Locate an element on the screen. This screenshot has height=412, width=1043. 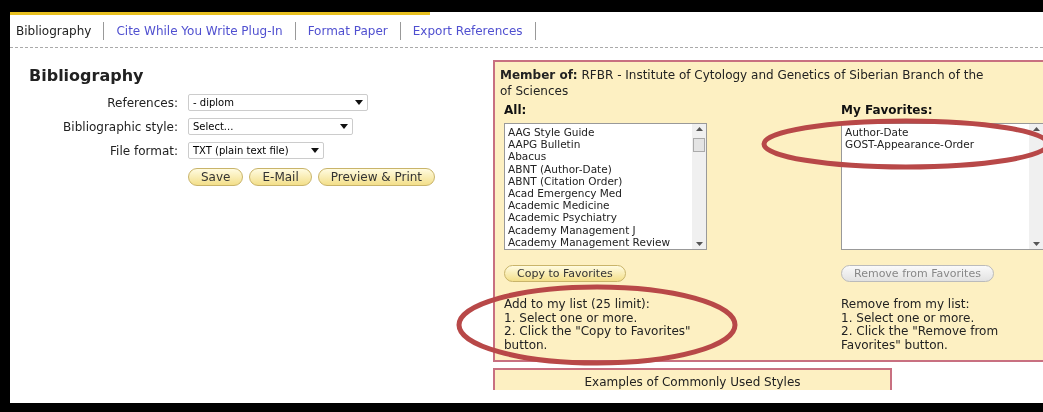
examples-title: Examples of Commonly Used Styles is located at coordinates (692, 382).